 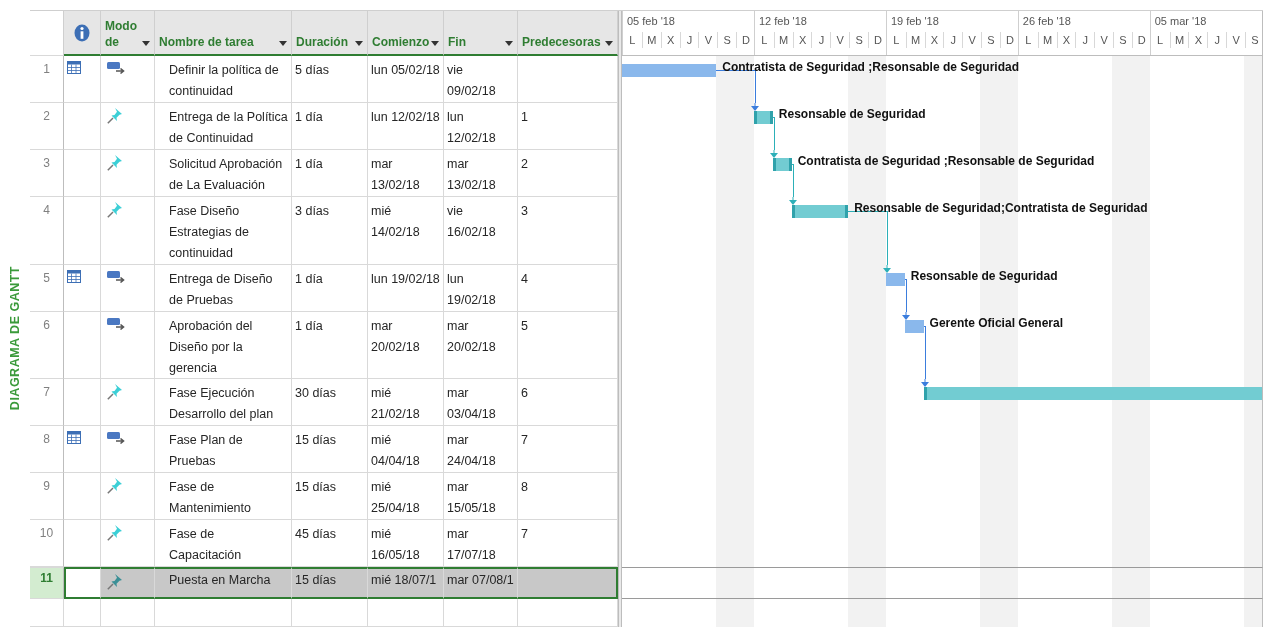 I want to click on predecessors-cell: 4, so click(x=568, y=288).